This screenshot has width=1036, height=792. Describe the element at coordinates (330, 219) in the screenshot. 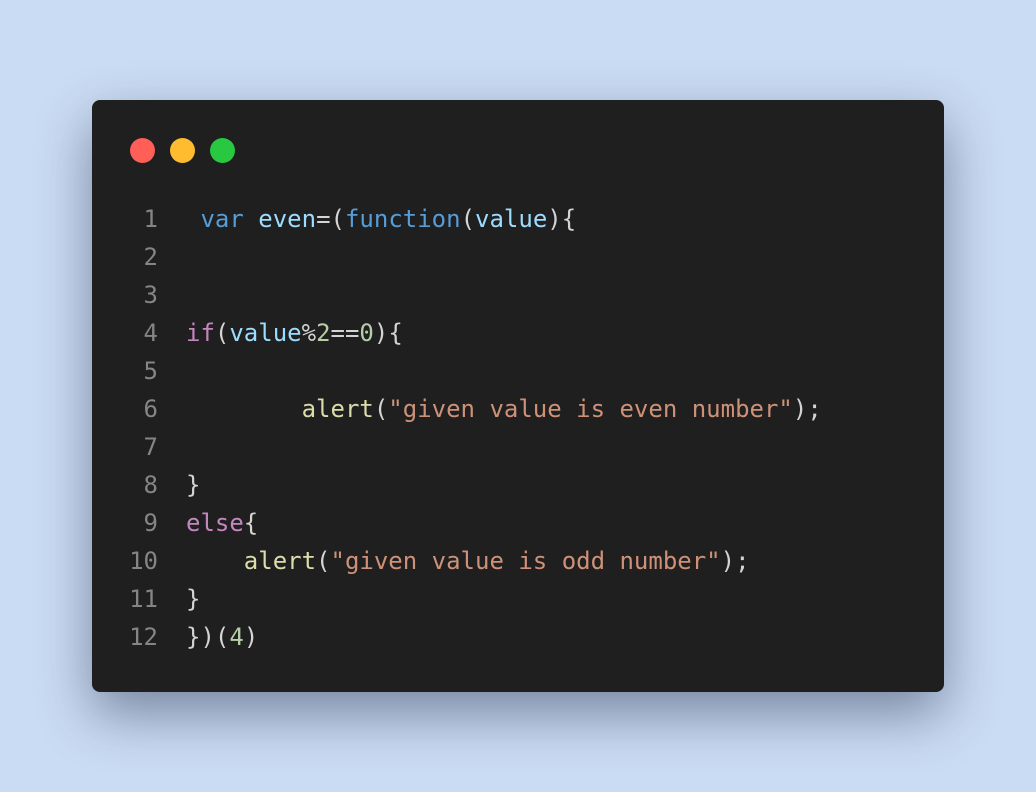

I see `code-token: =(` at that location.